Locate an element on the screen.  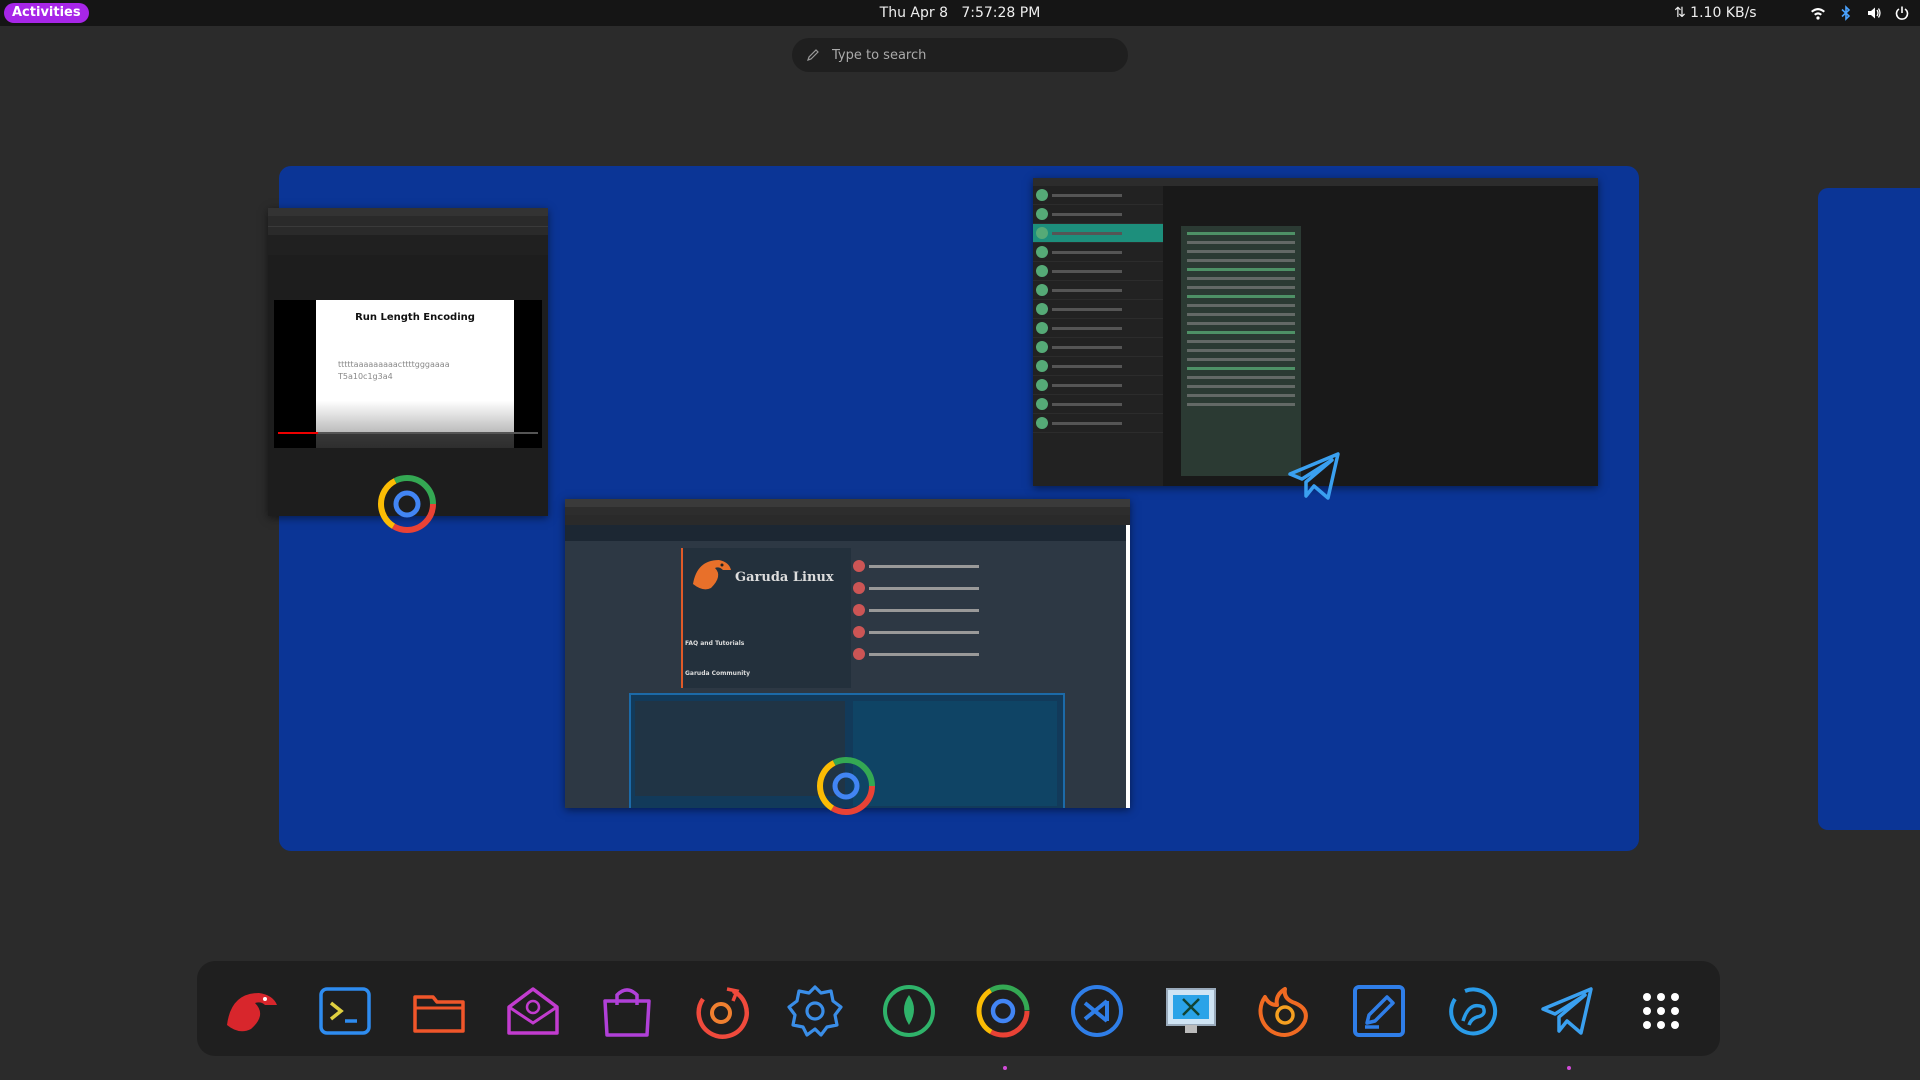
vscode-icon is located at coordinates (1097, 1011).